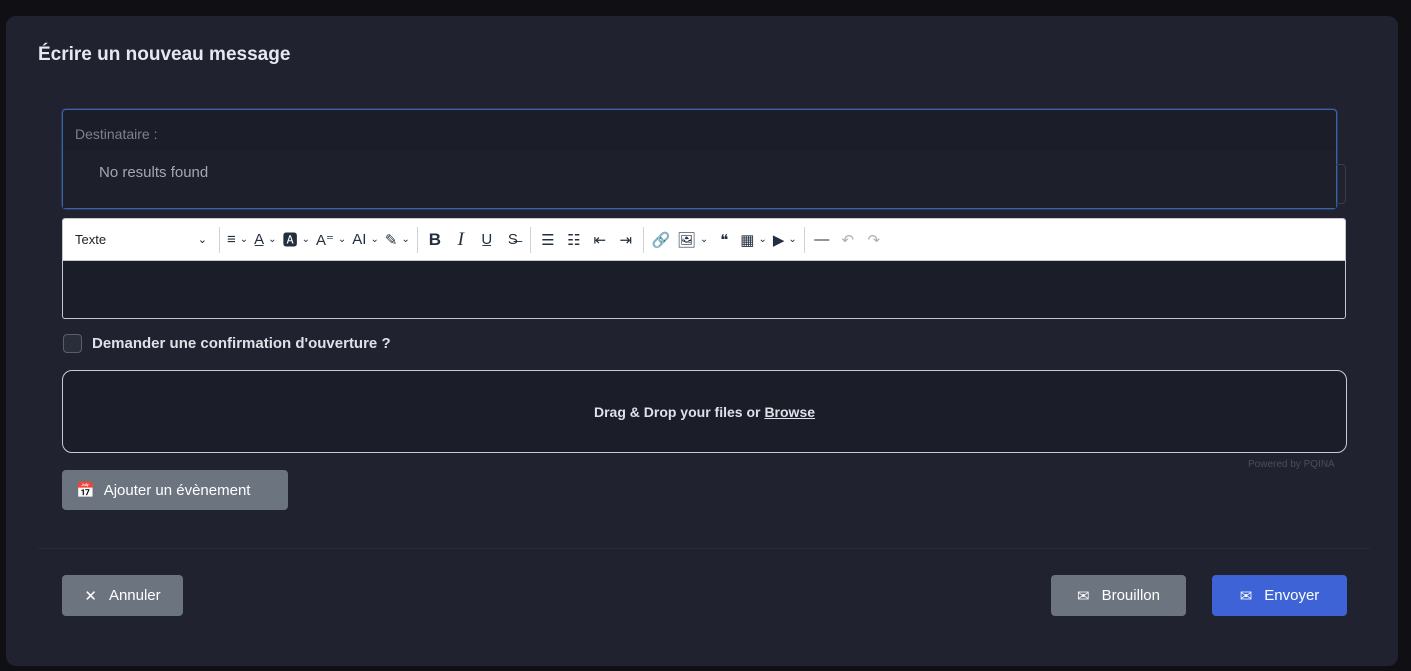 The width and height of the screenshot is (1411, 671). I want to click on add-event-button: 📅 Ajouter un évènement, so click(175, 490).